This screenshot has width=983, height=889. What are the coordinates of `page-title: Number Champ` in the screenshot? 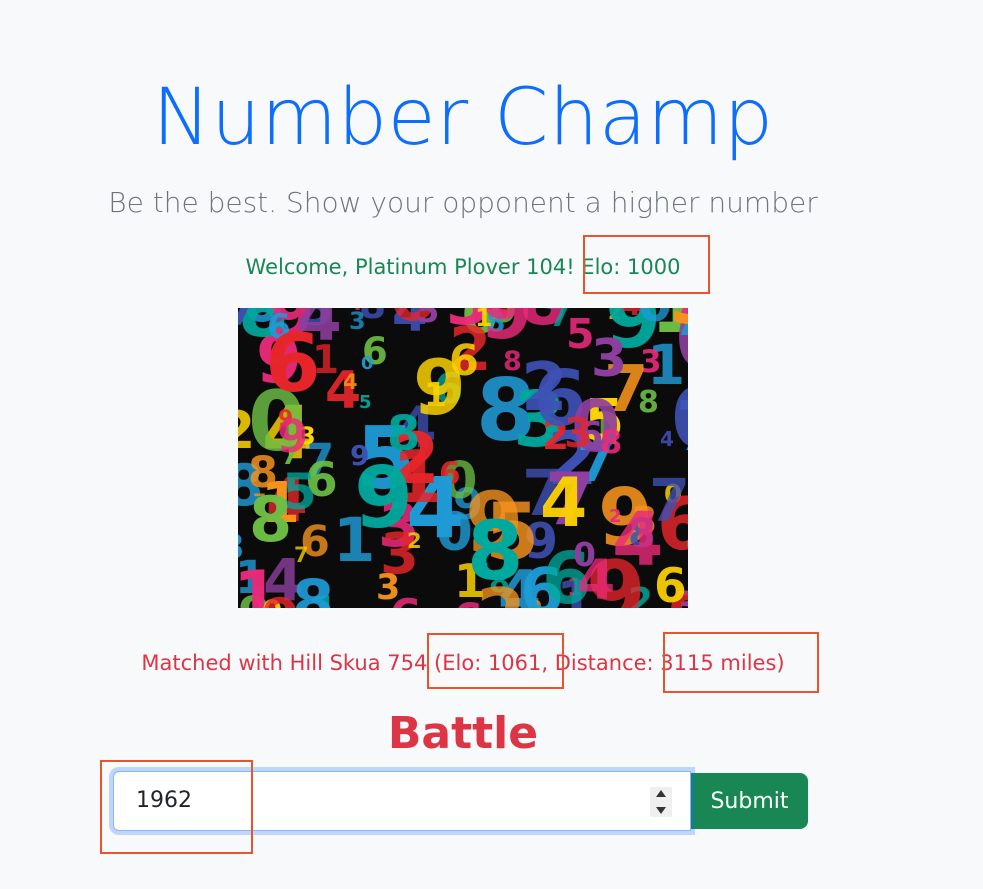 It's located at (463, 118).